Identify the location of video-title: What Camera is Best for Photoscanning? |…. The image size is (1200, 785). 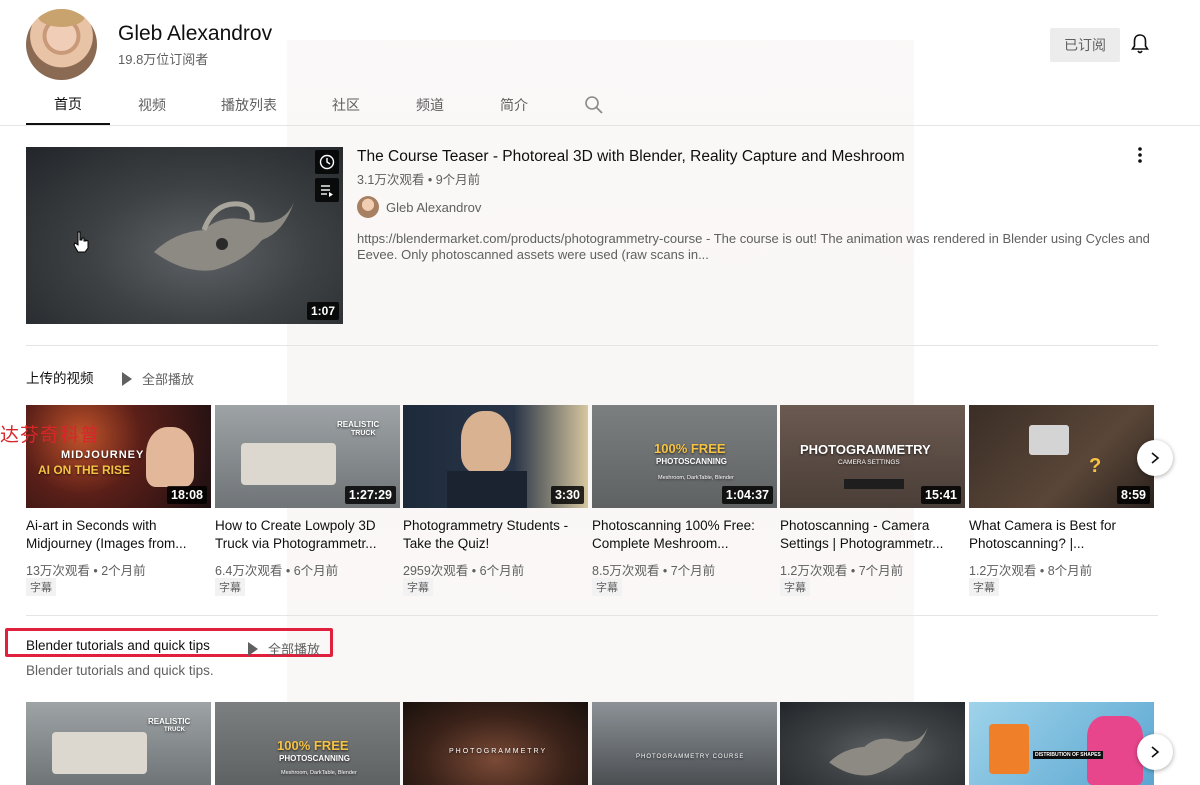
(1055, 535).